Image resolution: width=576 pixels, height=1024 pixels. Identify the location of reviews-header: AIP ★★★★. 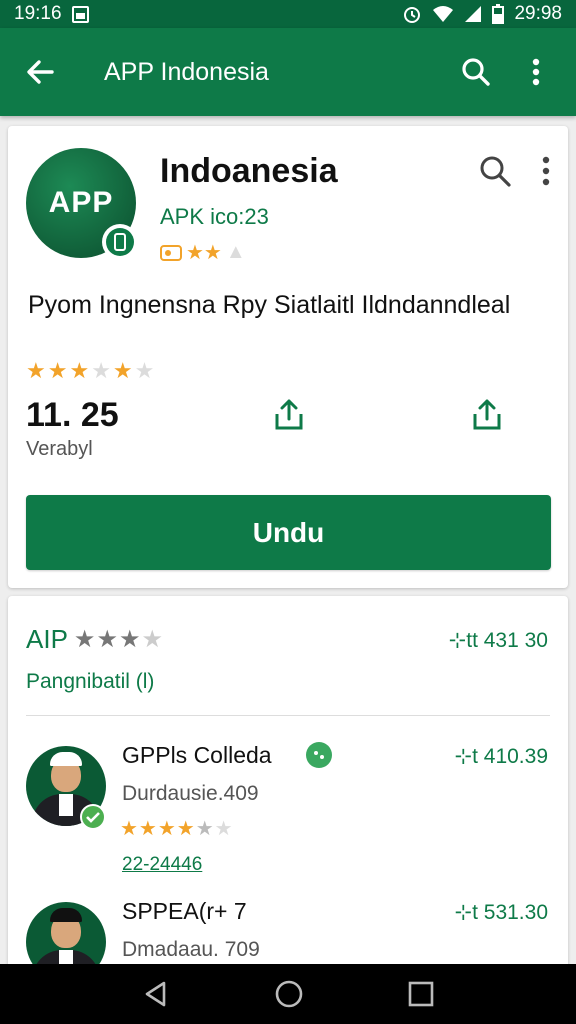
(95, 639).